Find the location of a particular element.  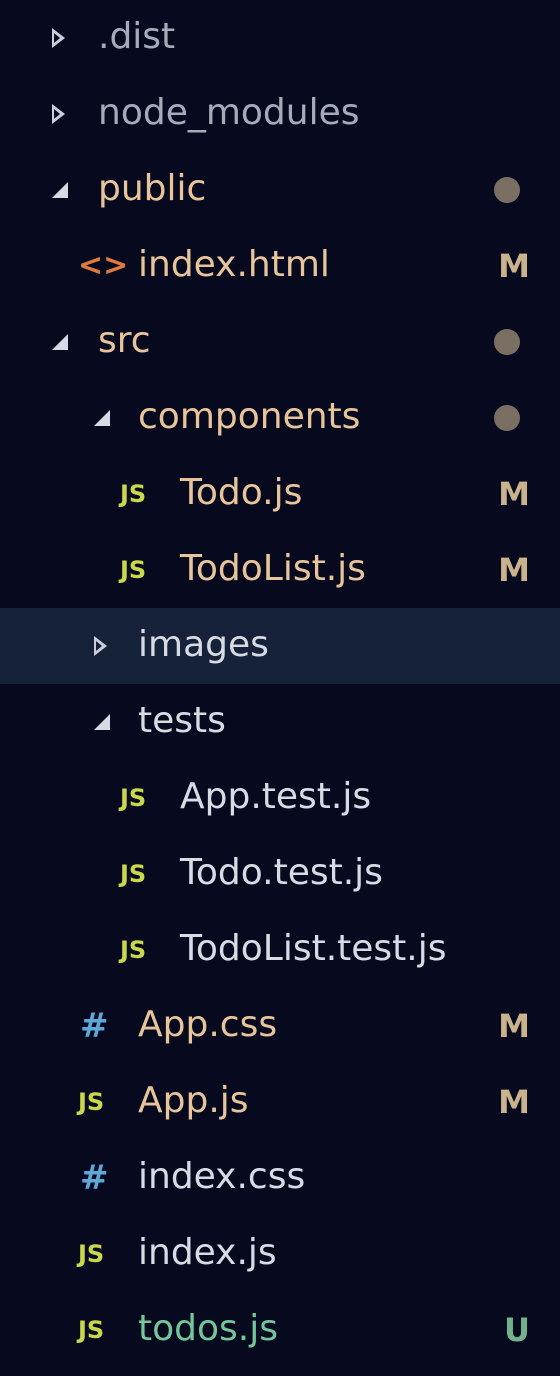

folder-label-src: src is located at coordinates (124, 340).